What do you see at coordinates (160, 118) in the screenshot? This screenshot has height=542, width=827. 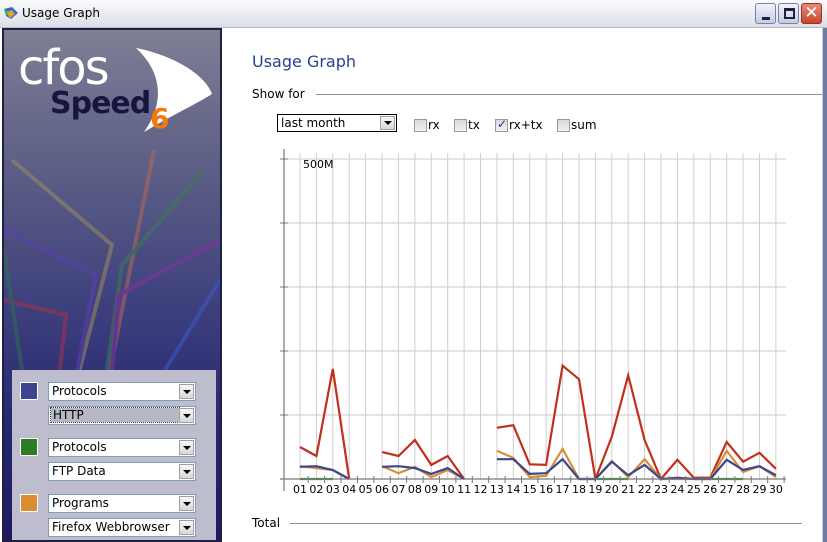 I see `logo-version: 6` at bounding box center [160, 118].